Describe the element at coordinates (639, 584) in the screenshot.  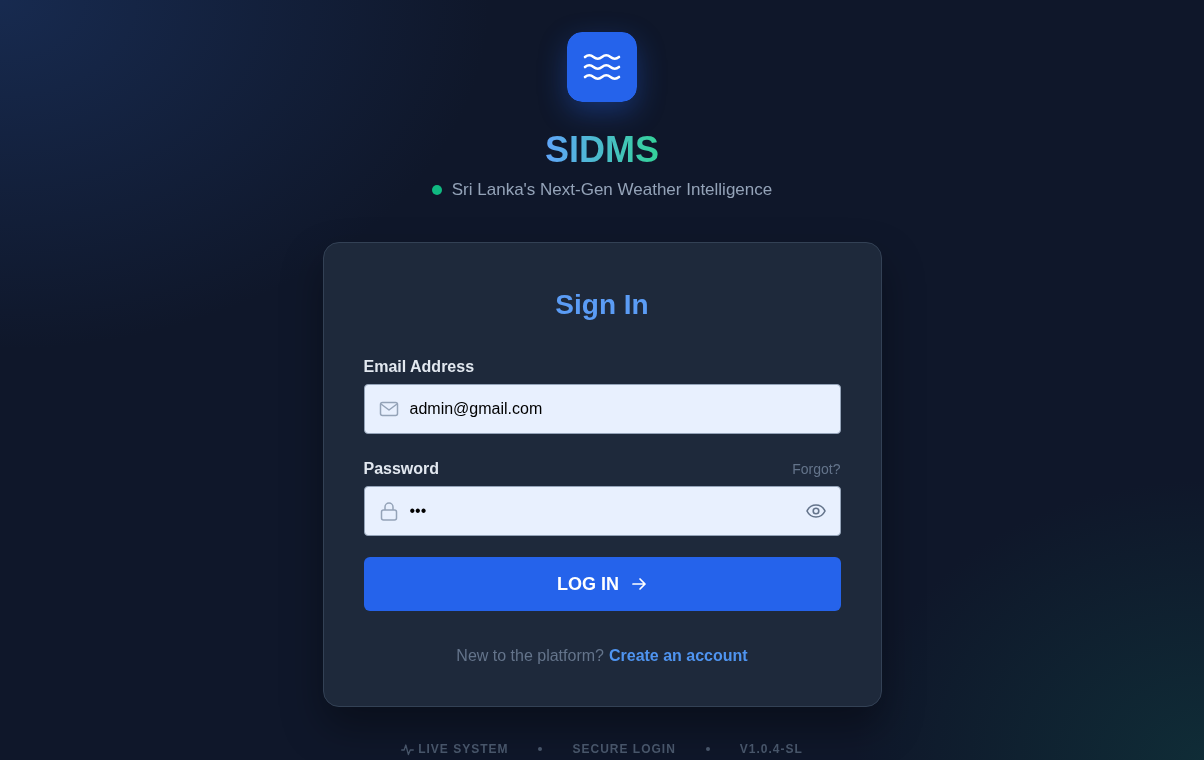
I see `arrow-right-icon` at that location.